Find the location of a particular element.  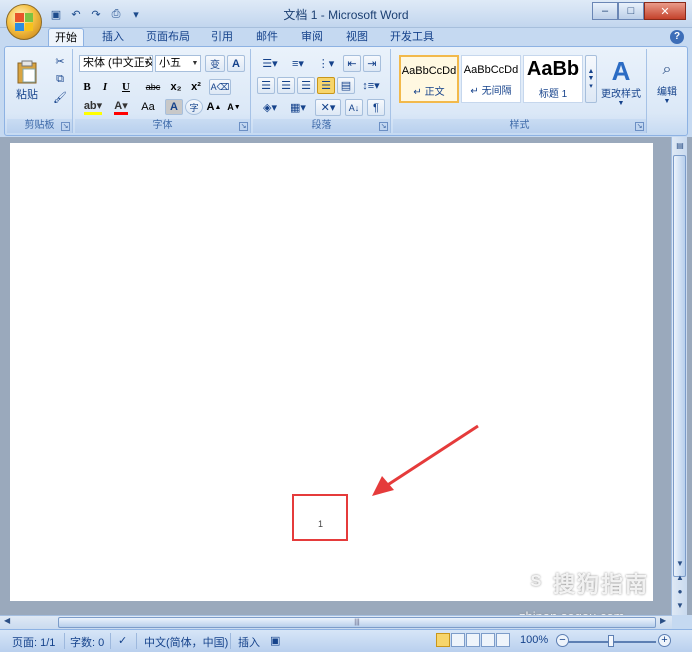

styles-launcher-icon: ↘ is located at coordinates (639, 126).